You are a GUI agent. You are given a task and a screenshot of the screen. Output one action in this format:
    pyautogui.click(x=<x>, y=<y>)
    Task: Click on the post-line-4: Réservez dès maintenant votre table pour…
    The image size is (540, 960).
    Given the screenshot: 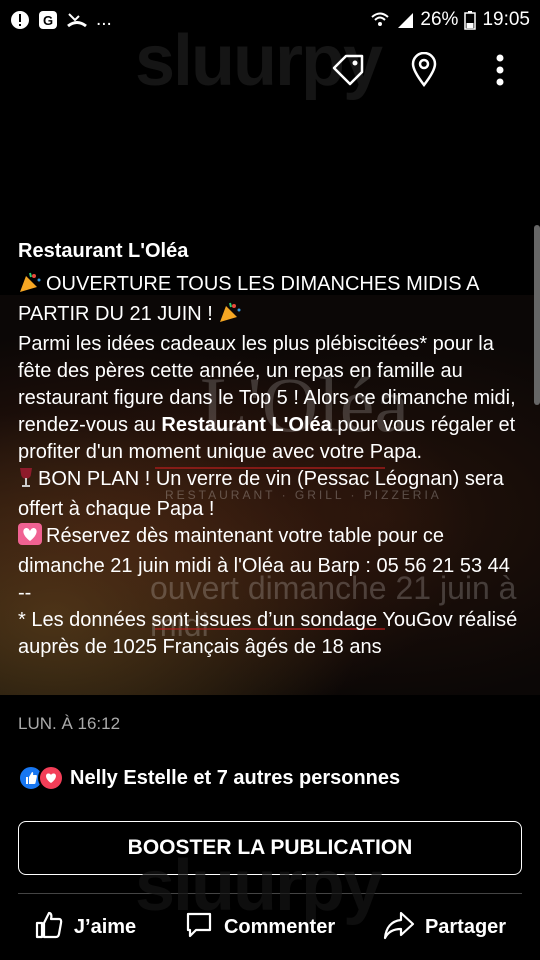 What is the action you would take?
    pyautogui.click(x=264, y=551)
    